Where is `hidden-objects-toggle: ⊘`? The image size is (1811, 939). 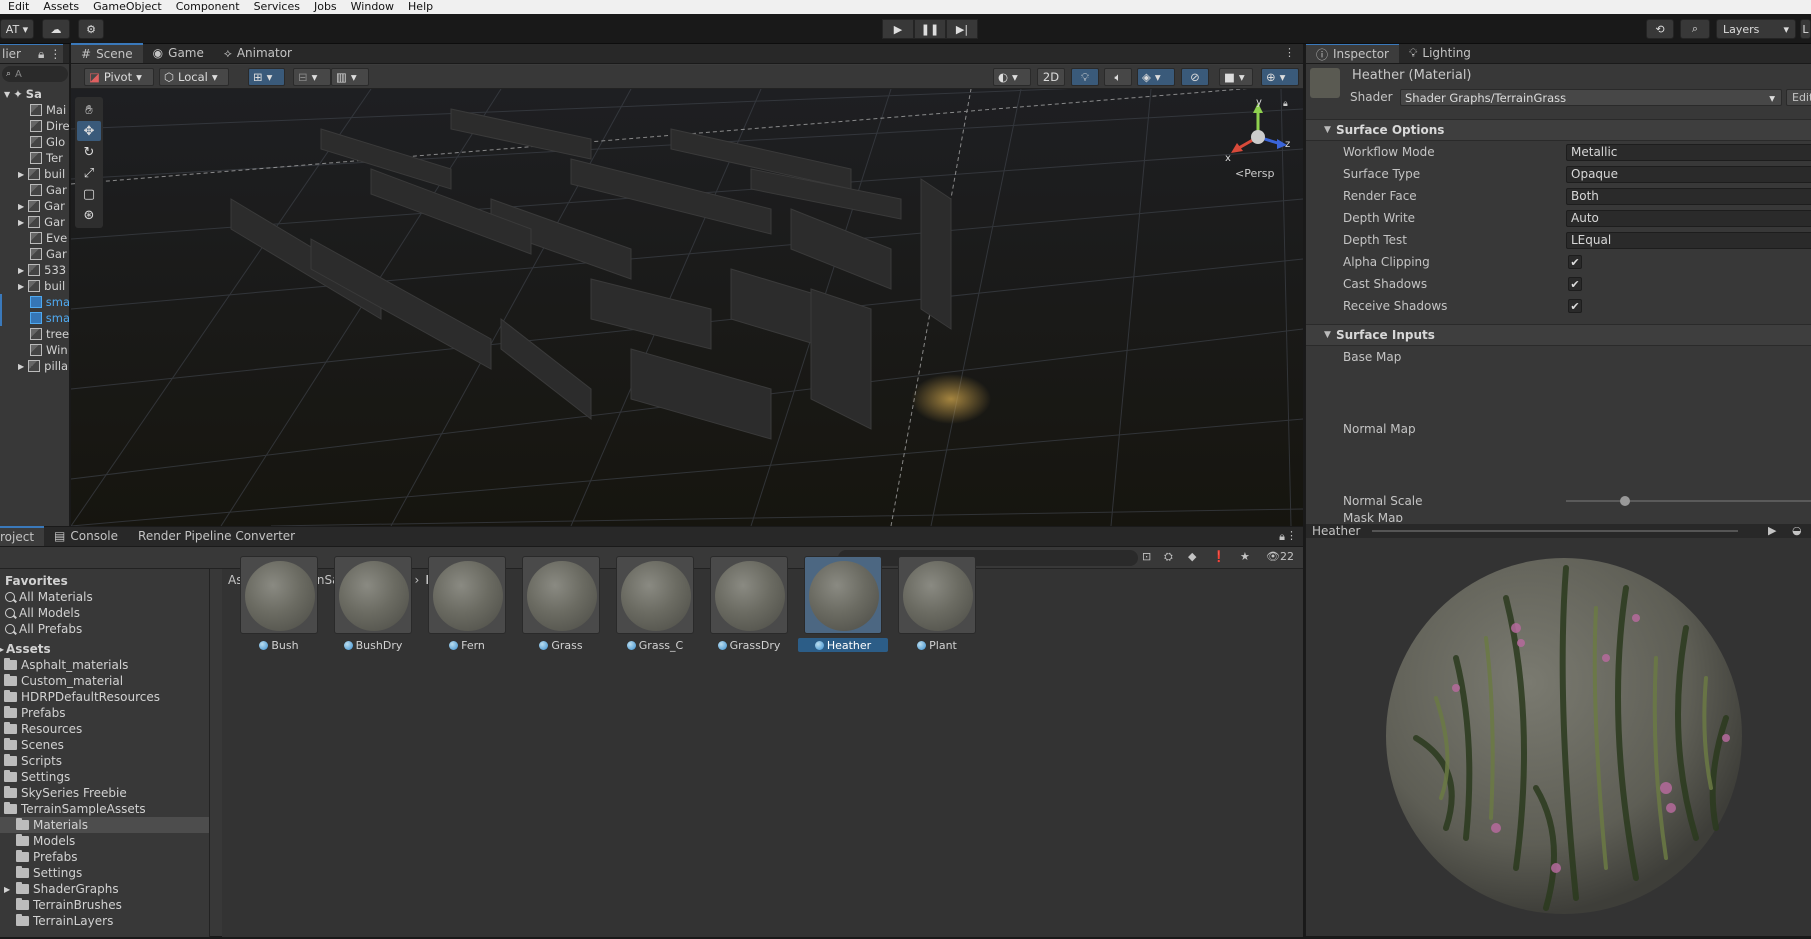 hidden-objects-toggle: ⊘ is located at coordinates (1195, 77).